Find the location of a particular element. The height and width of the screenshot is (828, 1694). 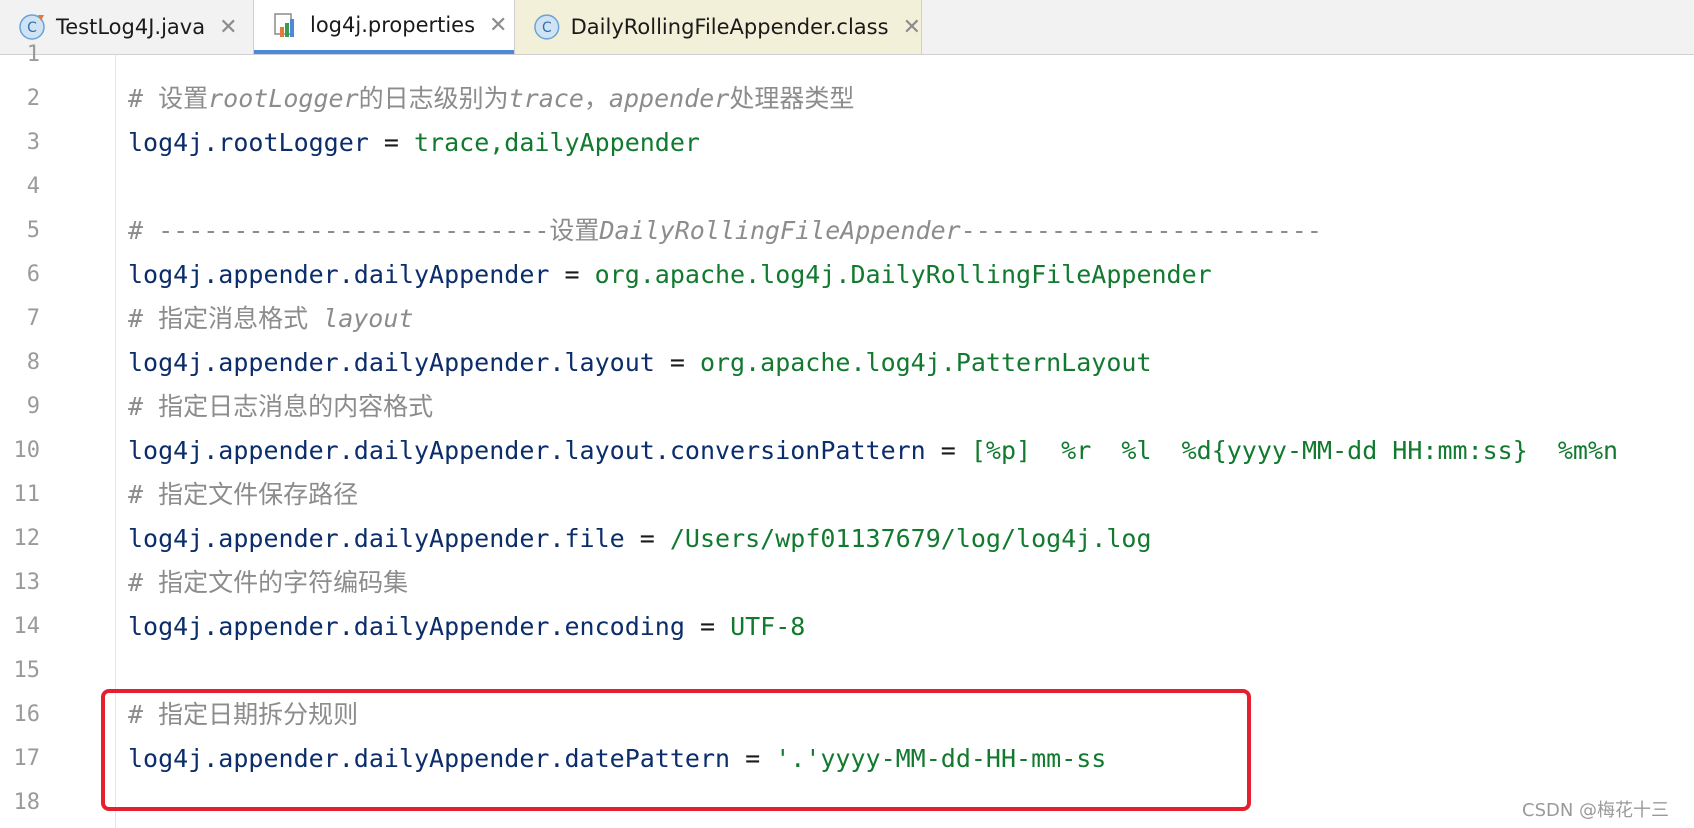

property-value: org.apache.log4j.PatternLayout is located at coordinates (925, 362).